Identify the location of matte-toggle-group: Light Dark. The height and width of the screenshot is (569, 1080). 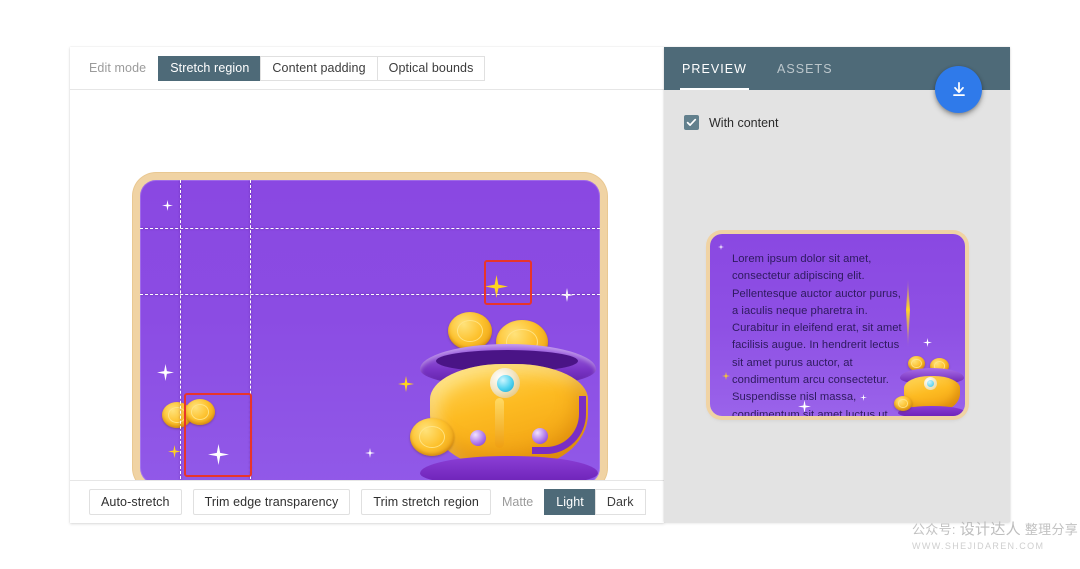
(595, 502).